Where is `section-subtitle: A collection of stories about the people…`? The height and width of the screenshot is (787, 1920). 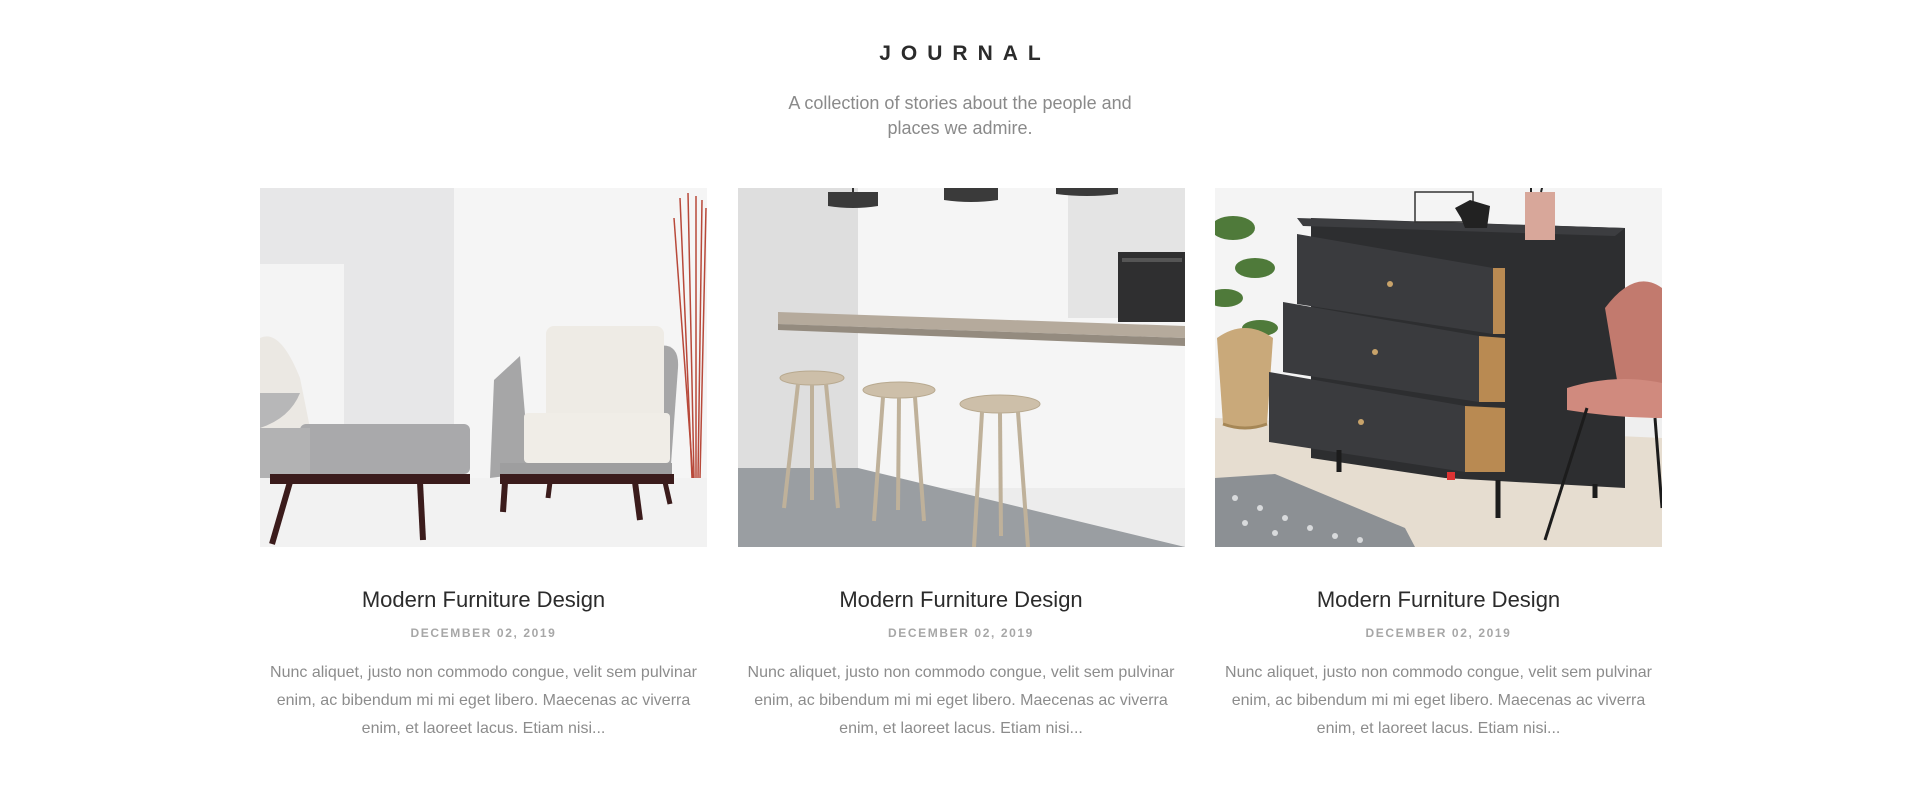
section-subtitle: A collection of stories about the people… is located at coordinates (960, 115).